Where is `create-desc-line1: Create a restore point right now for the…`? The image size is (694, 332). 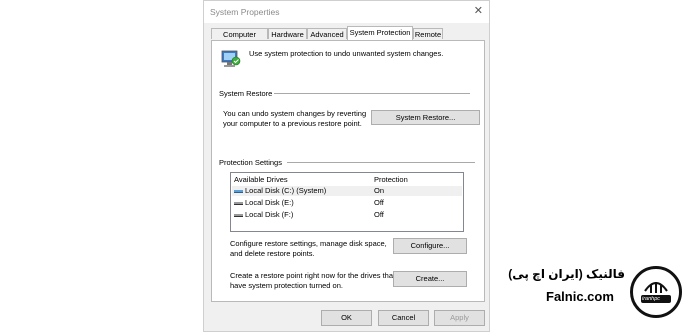 create-desc-line1: Create a restore point right now for the… is located at coordinates (313, 275).